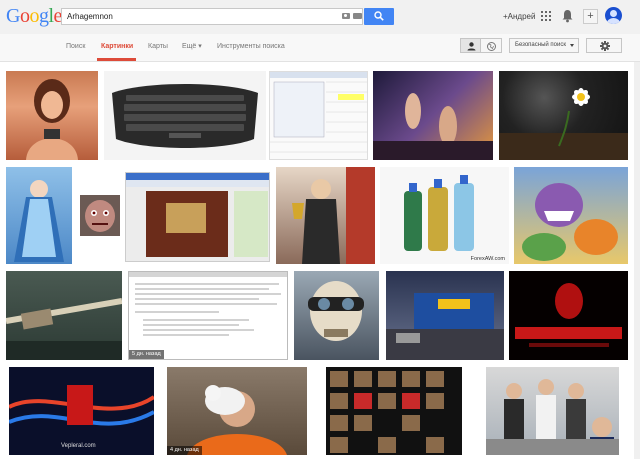  I want to click on top-bar: Google Arhagemnon +Андрей +, so click(320, 17).